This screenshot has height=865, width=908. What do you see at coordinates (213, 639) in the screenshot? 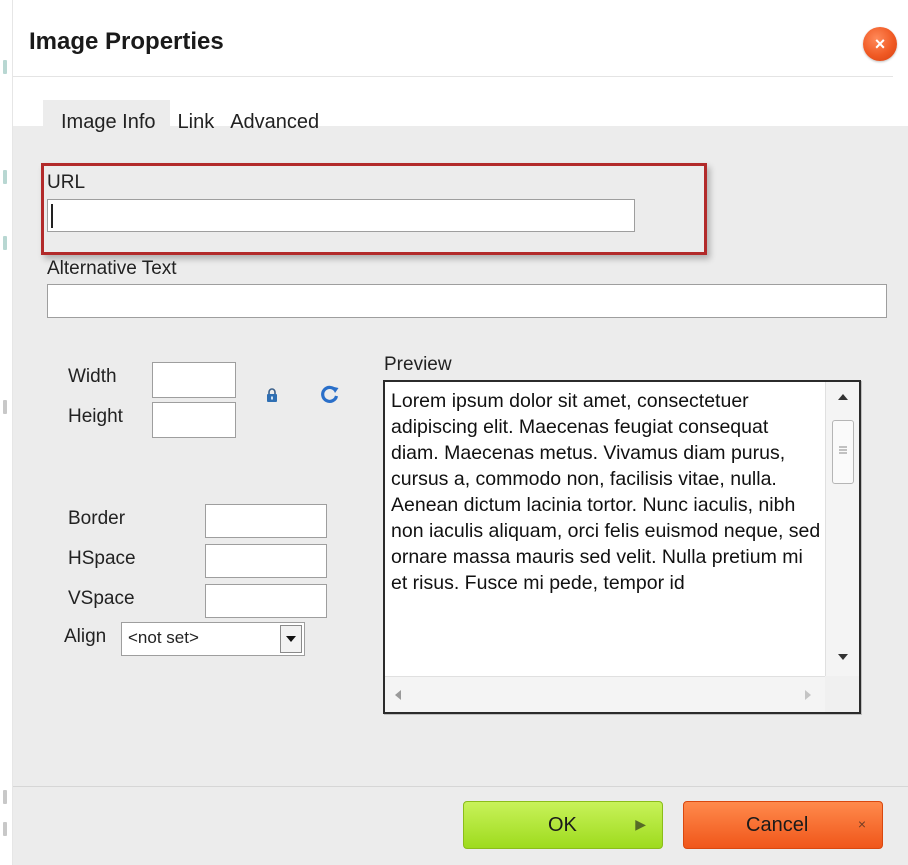
I see `align-select: <not set>` at bounding box center [213, 639].